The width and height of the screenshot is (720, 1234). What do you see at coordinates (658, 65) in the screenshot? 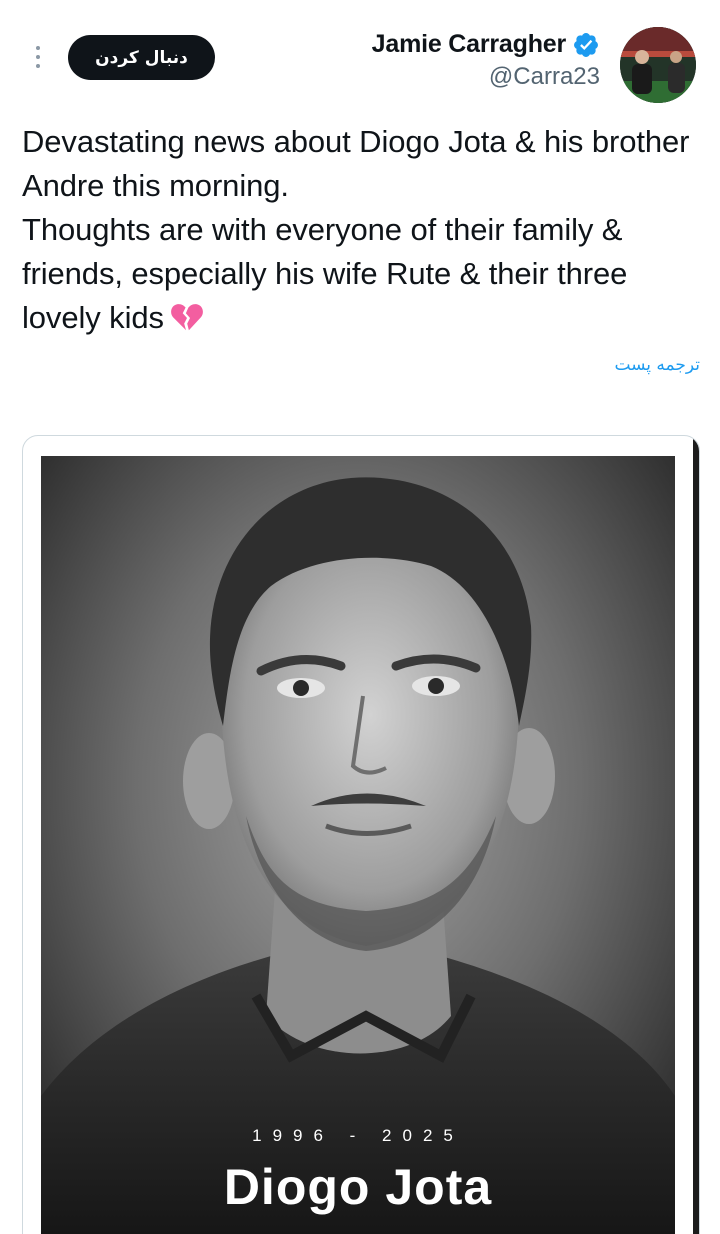
I see `avatar` at bounding box center [658, 65].